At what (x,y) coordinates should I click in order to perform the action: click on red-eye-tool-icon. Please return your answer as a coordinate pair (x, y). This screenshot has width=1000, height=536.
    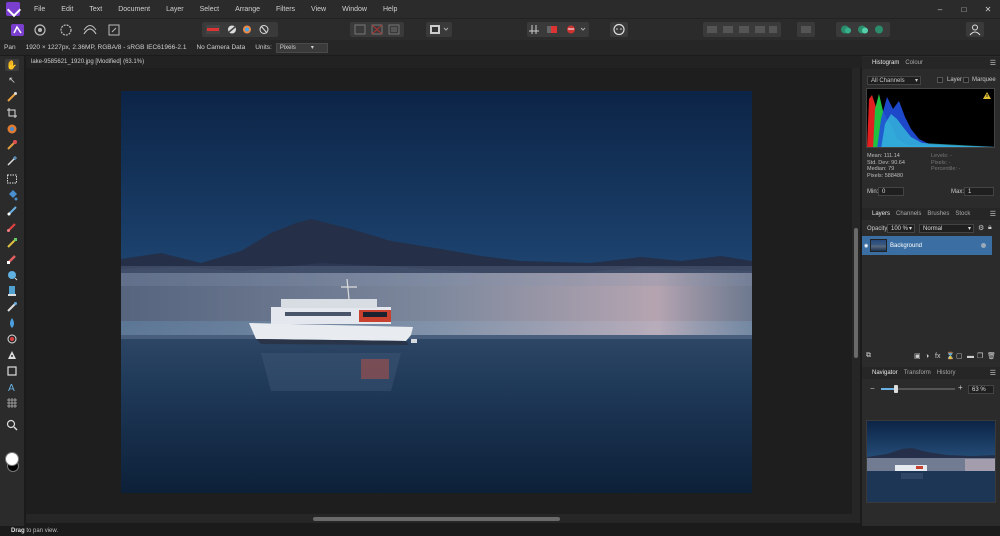
    Looking at the image, I should click on (12, 339).